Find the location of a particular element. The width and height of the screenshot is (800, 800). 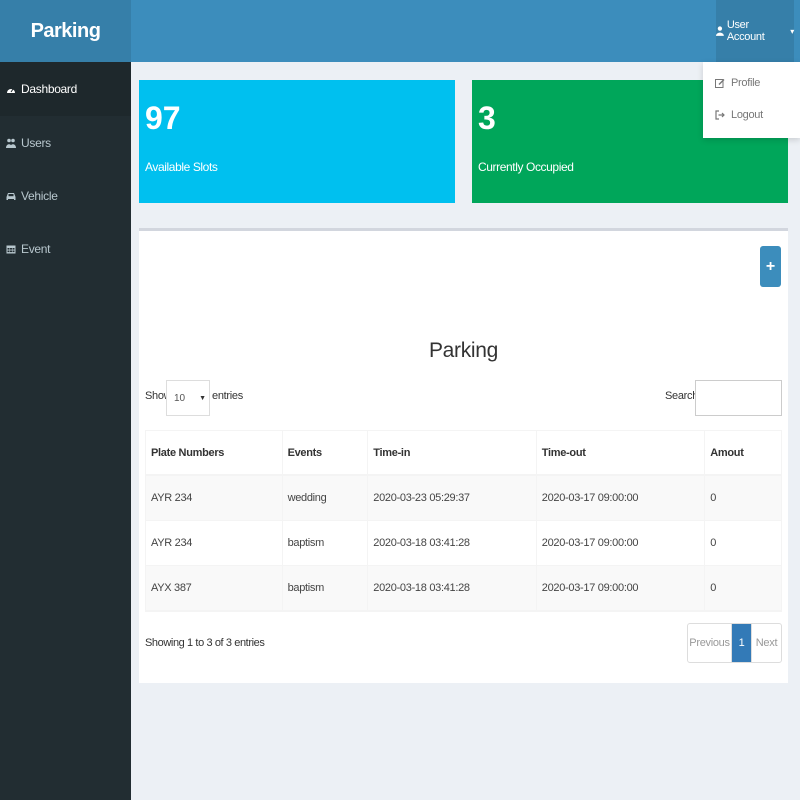

user-account-menu: User Account ▾ is located at coordinates (755, 31).